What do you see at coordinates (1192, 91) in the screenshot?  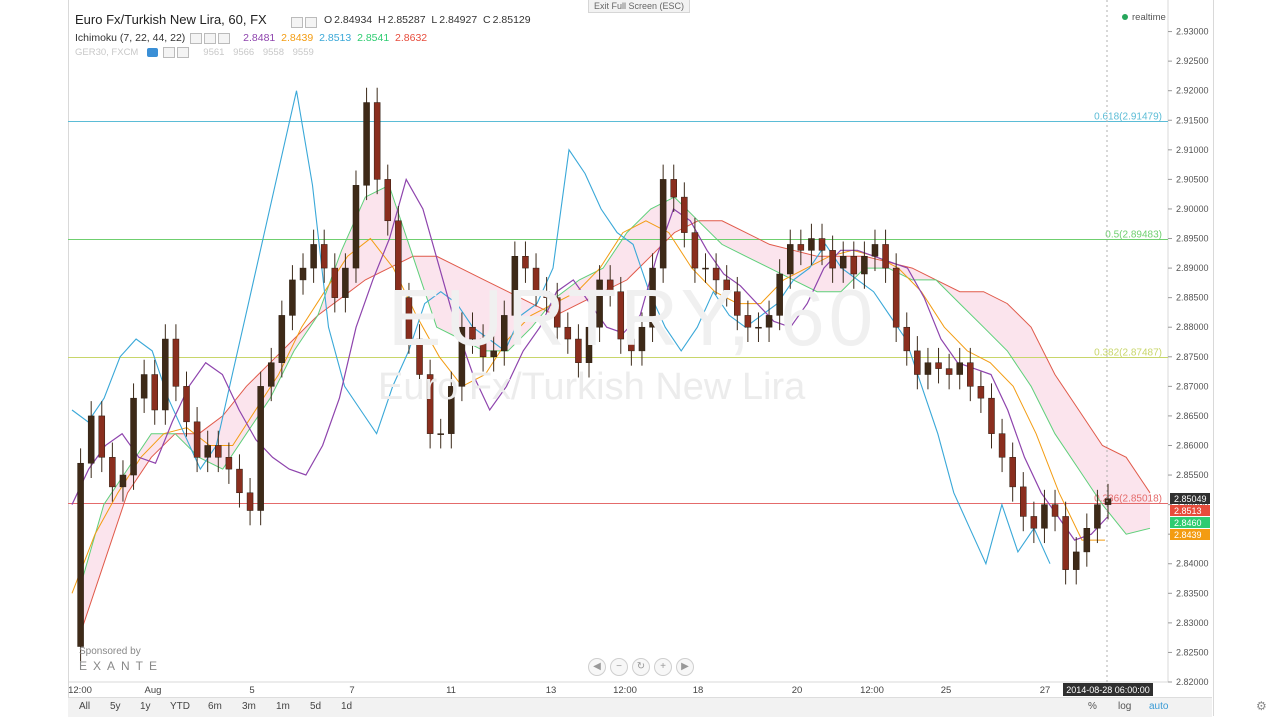 I see `price-axis-label: 2.92000` at bounding box center [1192, 91].